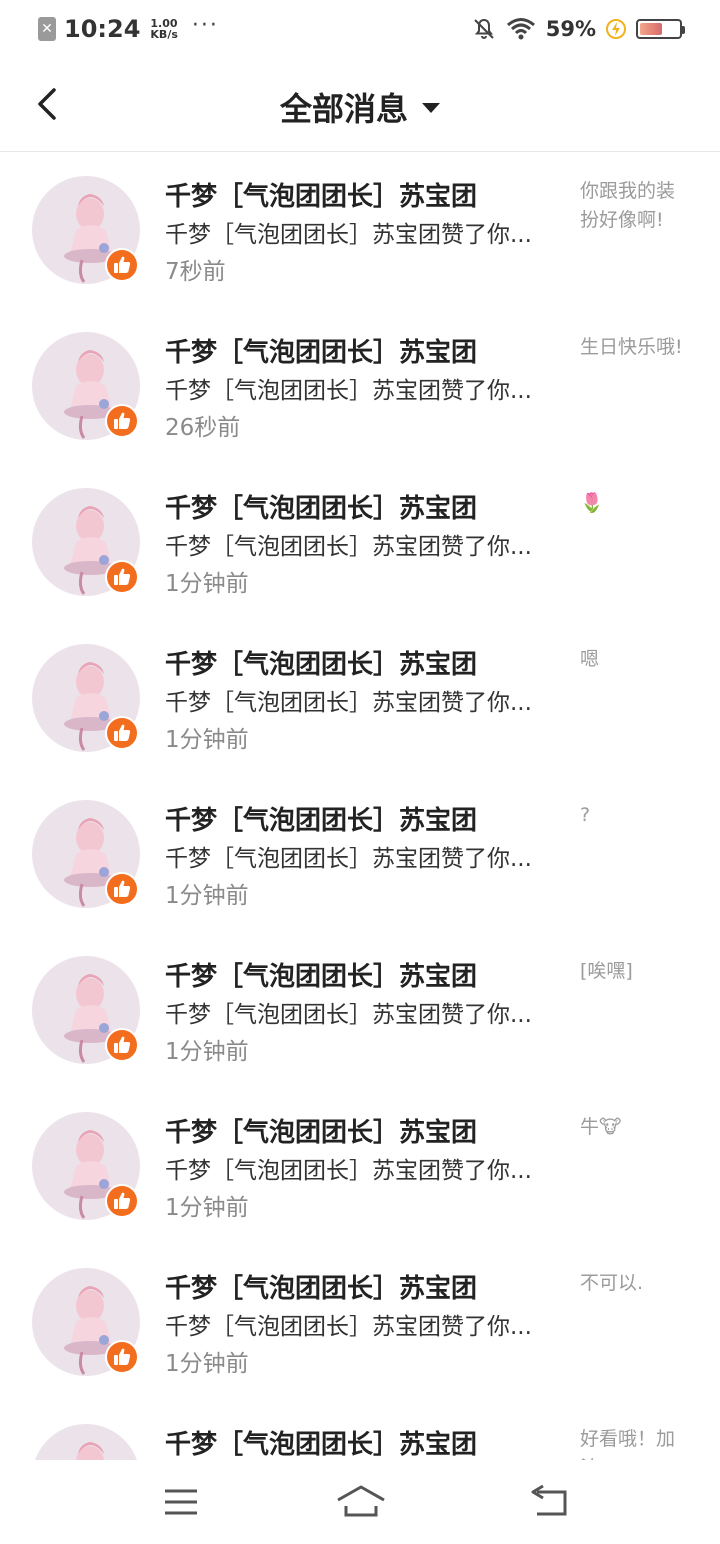 Image resolution: width=720 pixels, height=1544 pixels. Describe the element at coordinates (484, 28) in the screenshot. I see `bell-muted-icon` at that location.